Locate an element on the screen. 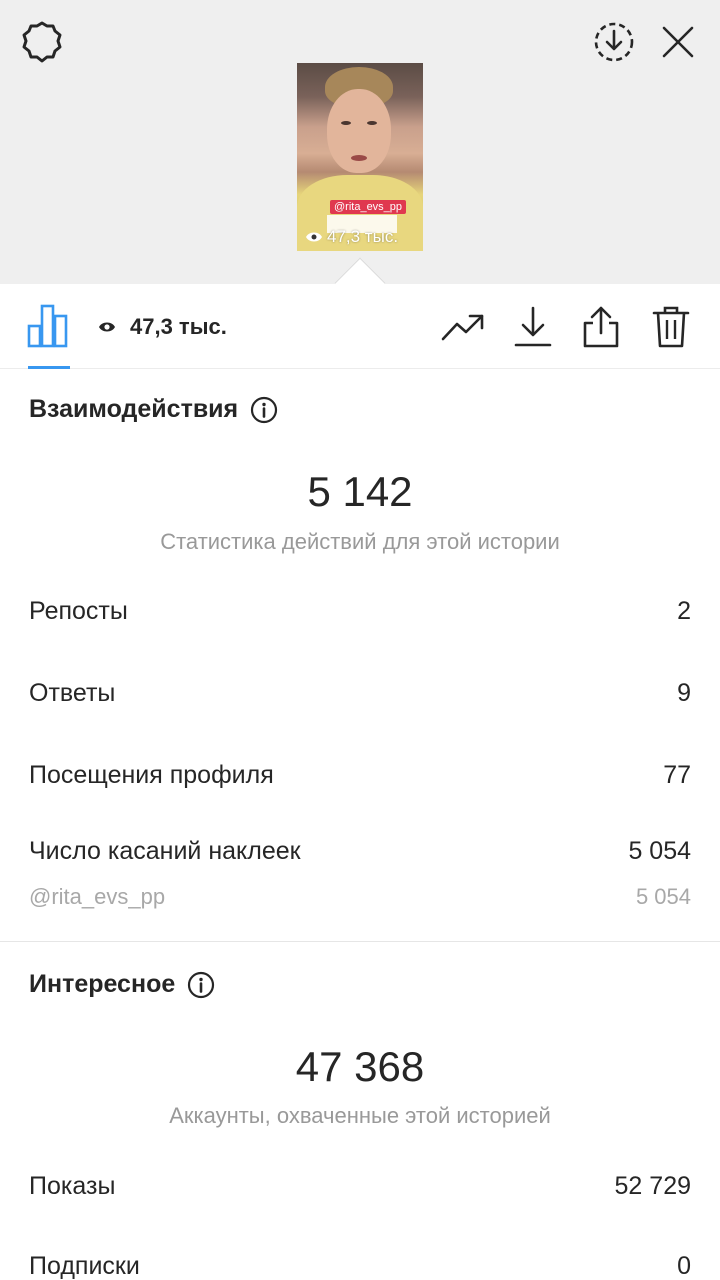  section-divider is located at coordinates (360, 941).